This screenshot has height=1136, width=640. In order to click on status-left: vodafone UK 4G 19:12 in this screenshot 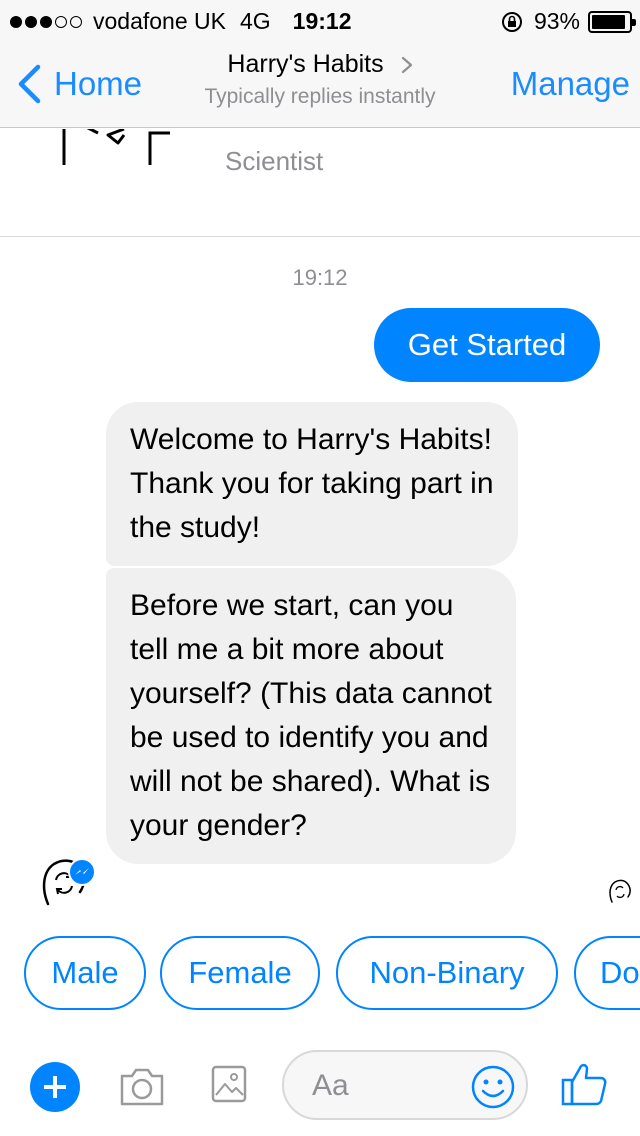, I will do `click(181, 21)`.